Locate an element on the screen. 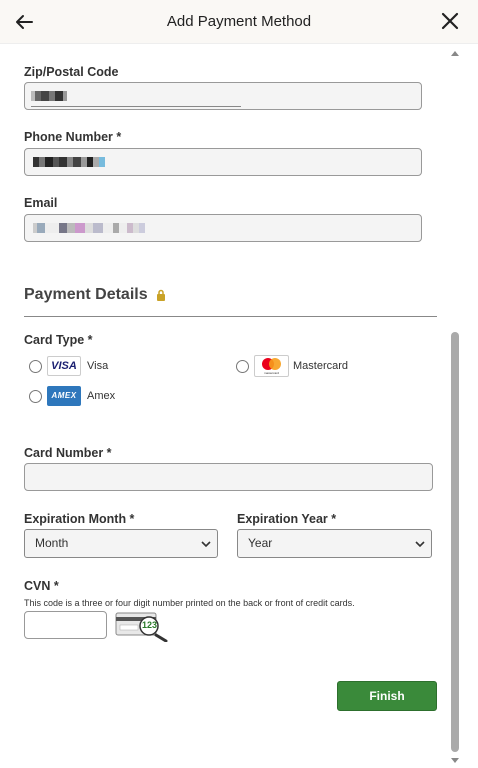 This screenshot has width=478, height=768. payment-details-title: Payment Details is located at coordinates (86, 294).